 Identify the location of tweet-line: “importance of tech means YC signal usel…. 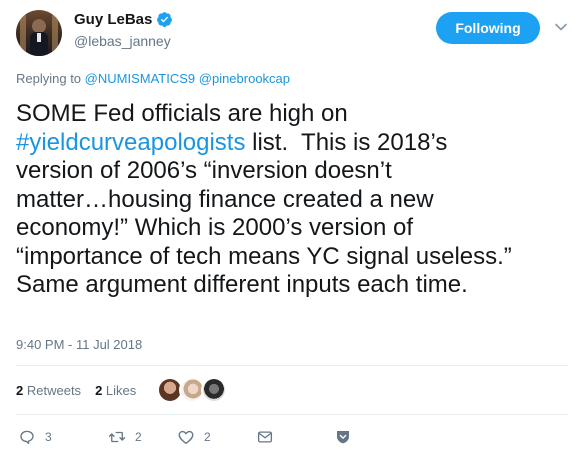
(264, 256).